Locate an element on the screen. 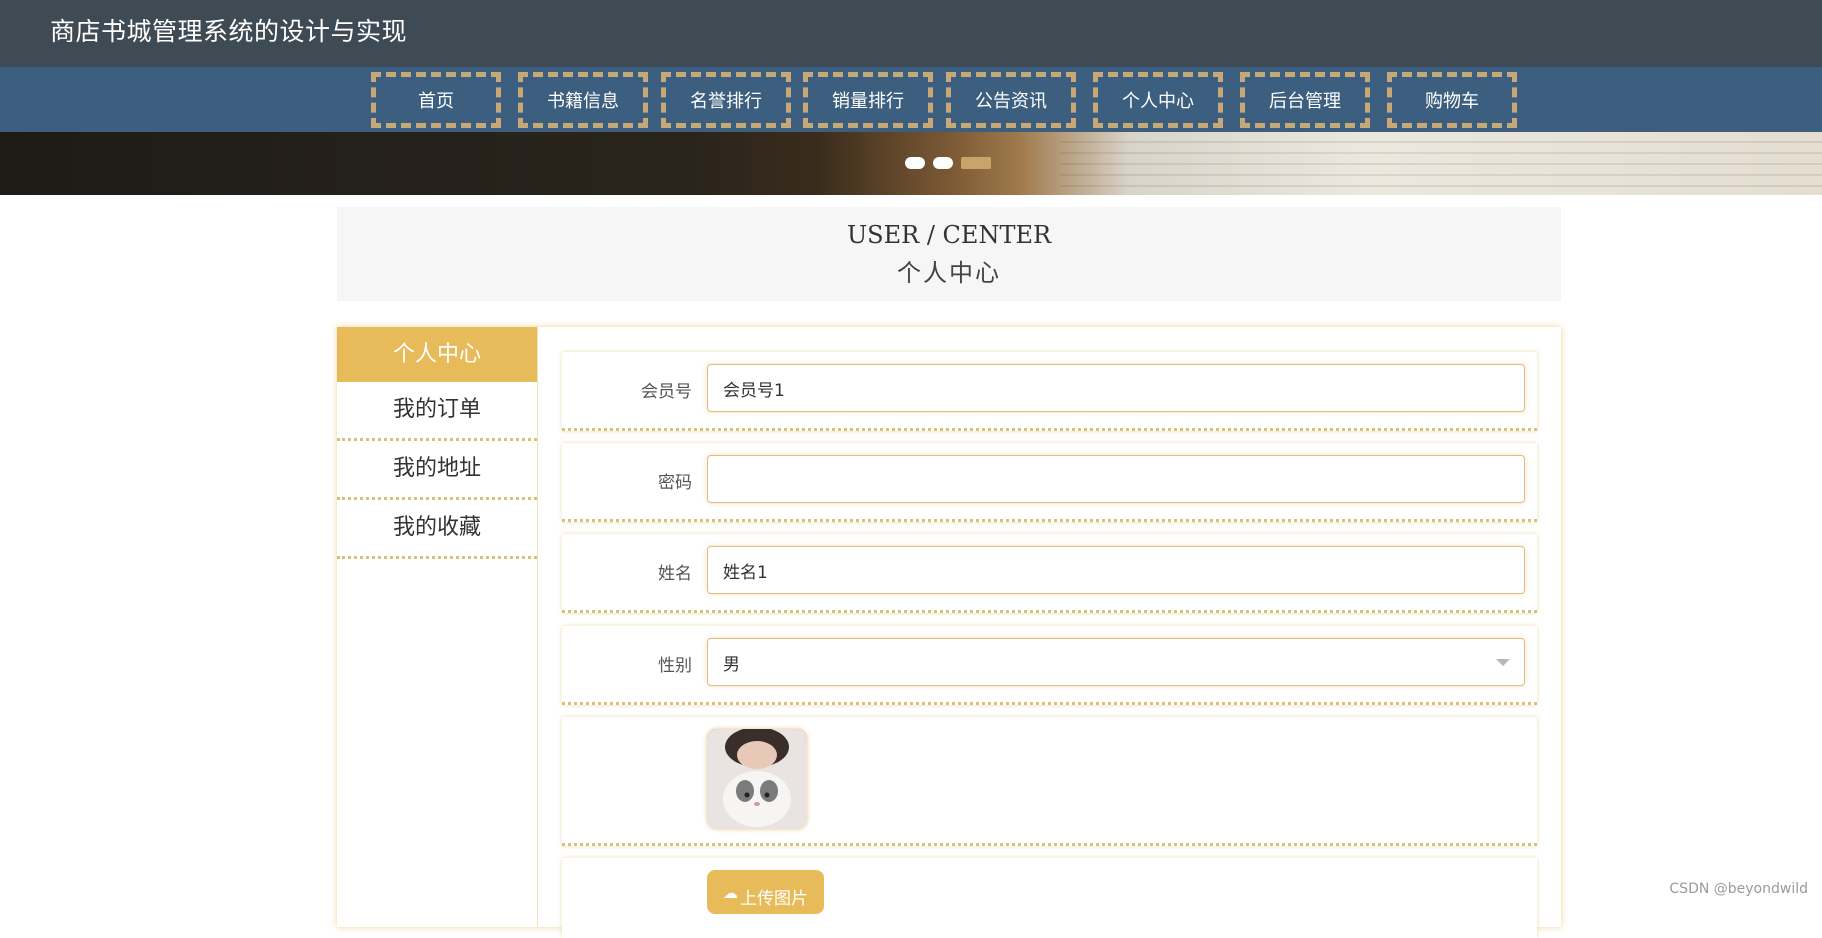 Image resolution: width=1822 pixels, height=938 pixels. main-nav: 首页 书籍信息 名誉排行 销量排行 公告资讯 个人中心 后台管理 购物车 is located at coordinates (911, 99).